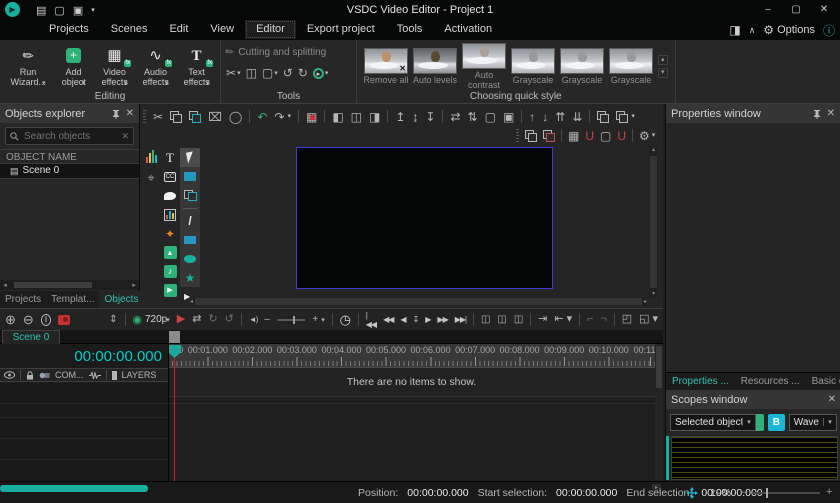 The height and width of the screenshot is (503, 840). What do you see at coordinates (212, 319) in the screenshot?
I see `loop: ↻` at bounding box center [212, 319].